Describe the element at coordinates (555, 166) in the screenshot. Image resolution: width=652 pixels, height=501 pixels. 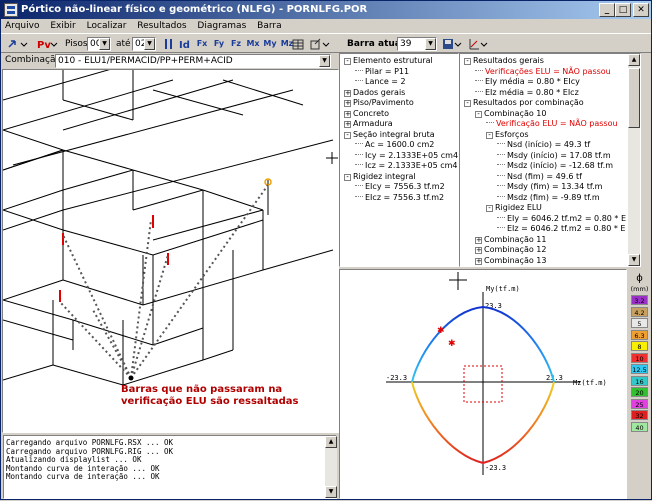
I see `tree-item: Msdz (início) = -12.68 tf.m` at that location.